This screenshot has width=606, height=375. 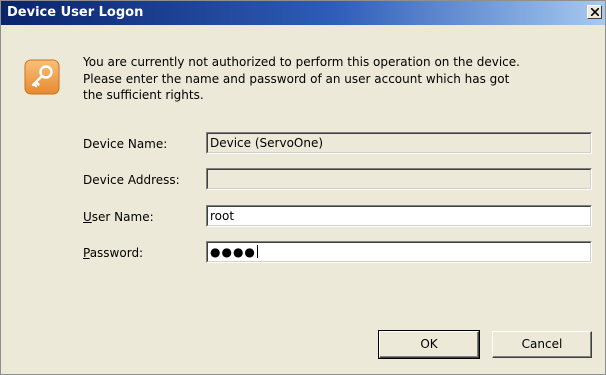 I want to click on device-name-field: Device (ServoOne), so click(x=399, y=143).